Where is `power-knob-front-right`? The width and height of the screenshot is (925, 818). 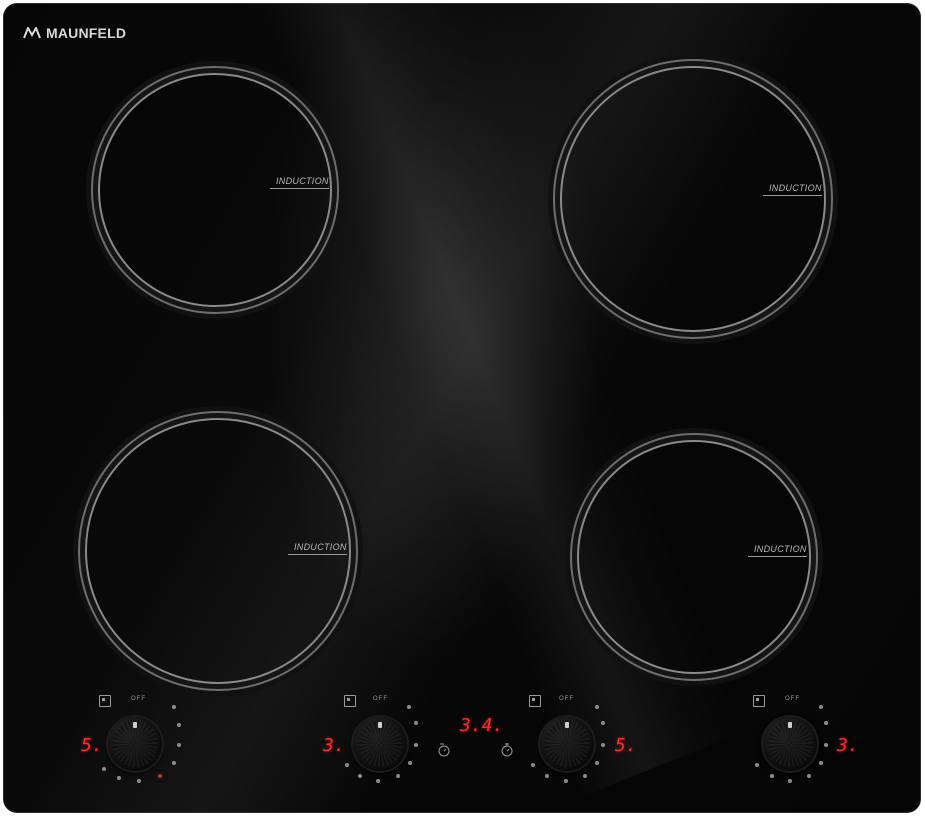
power-knob-front-right is located at coordinates (790, 744).